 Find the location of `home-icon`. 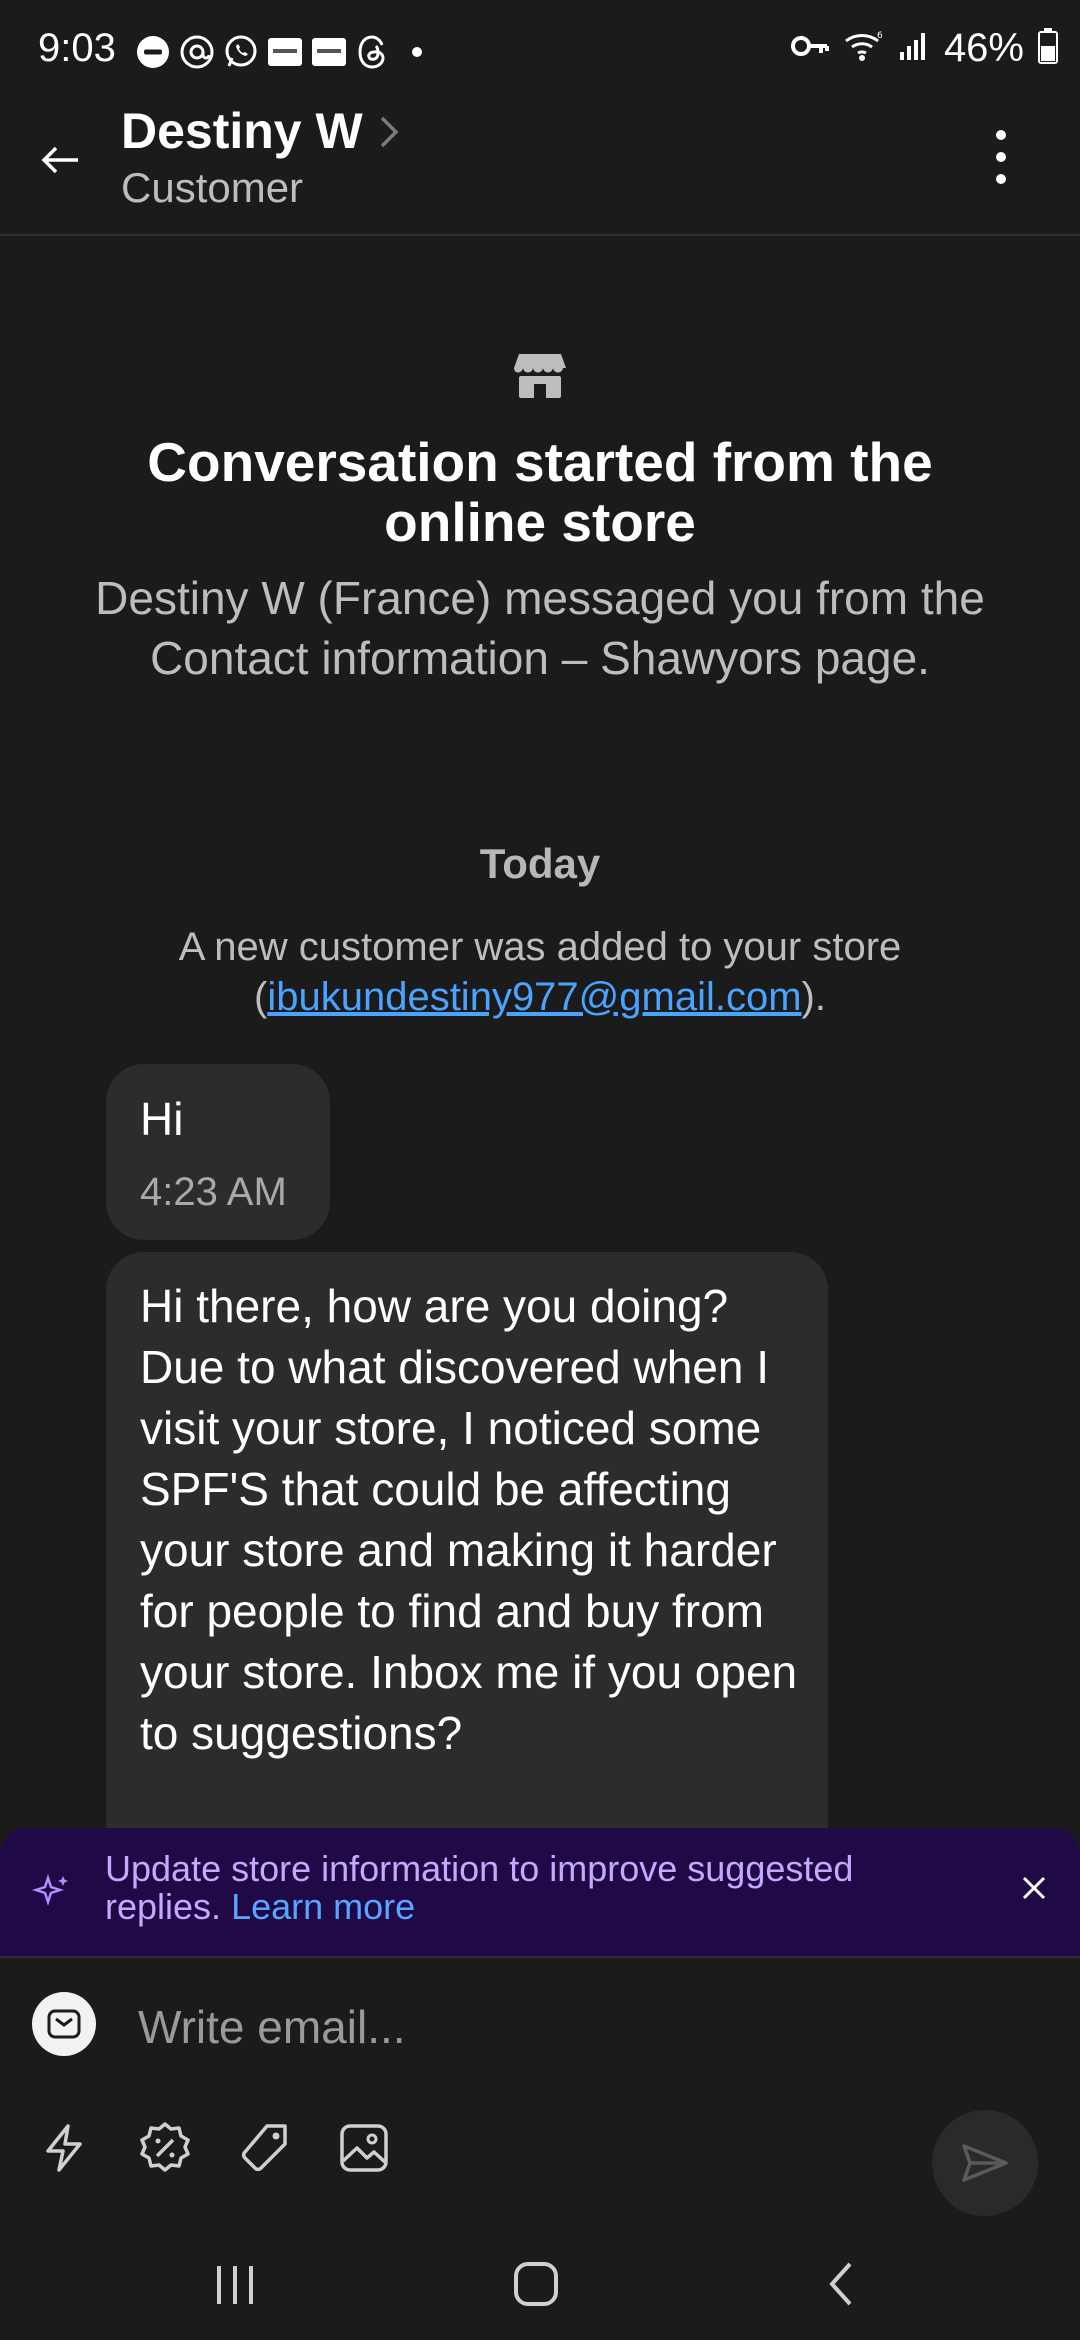

home-icon is located at coordinates (536, 2284).